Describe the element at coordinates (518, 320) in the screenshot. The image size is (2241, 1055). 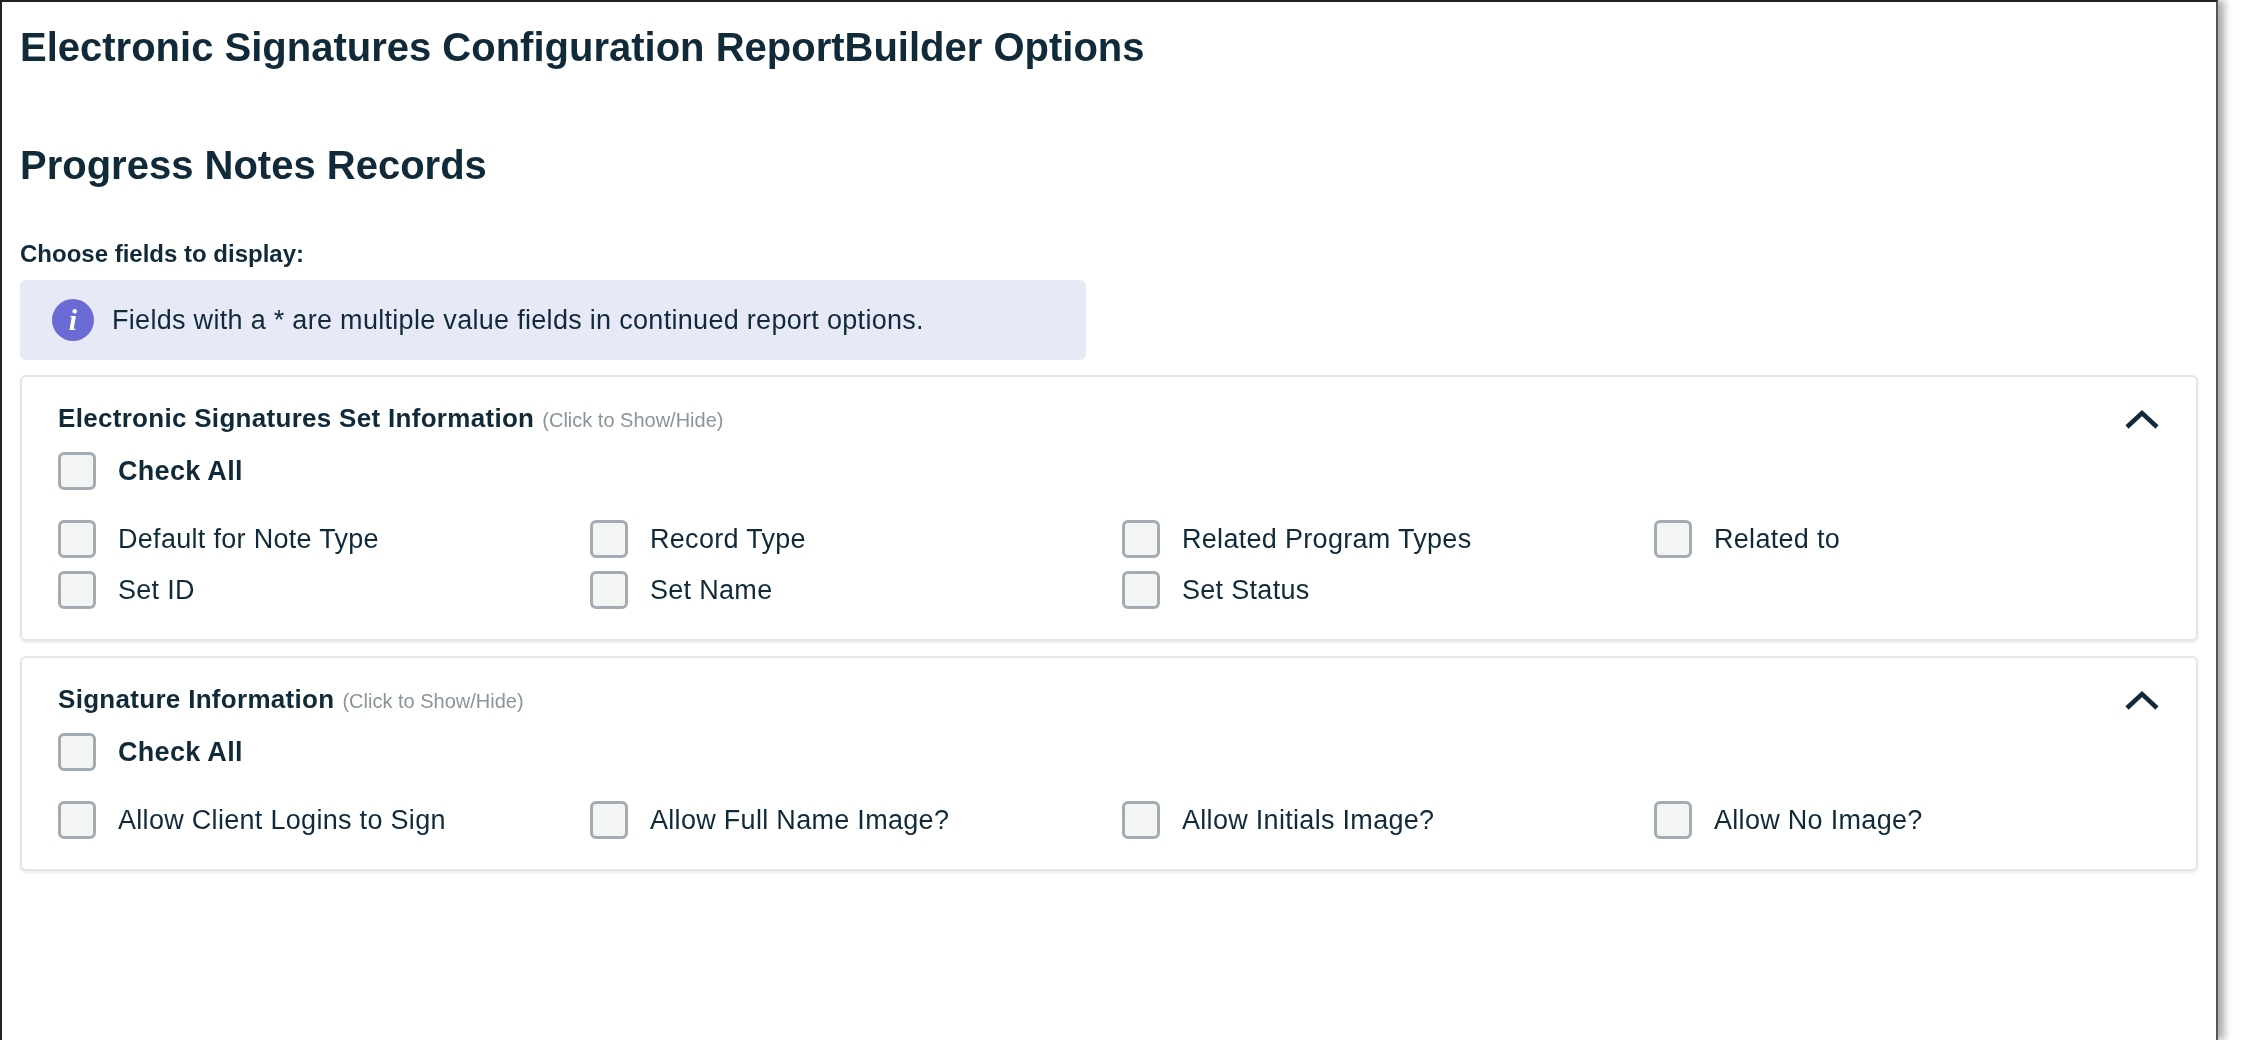
I see `info-text: Fields with a * are multiple value fields in continued report options.` at that location.